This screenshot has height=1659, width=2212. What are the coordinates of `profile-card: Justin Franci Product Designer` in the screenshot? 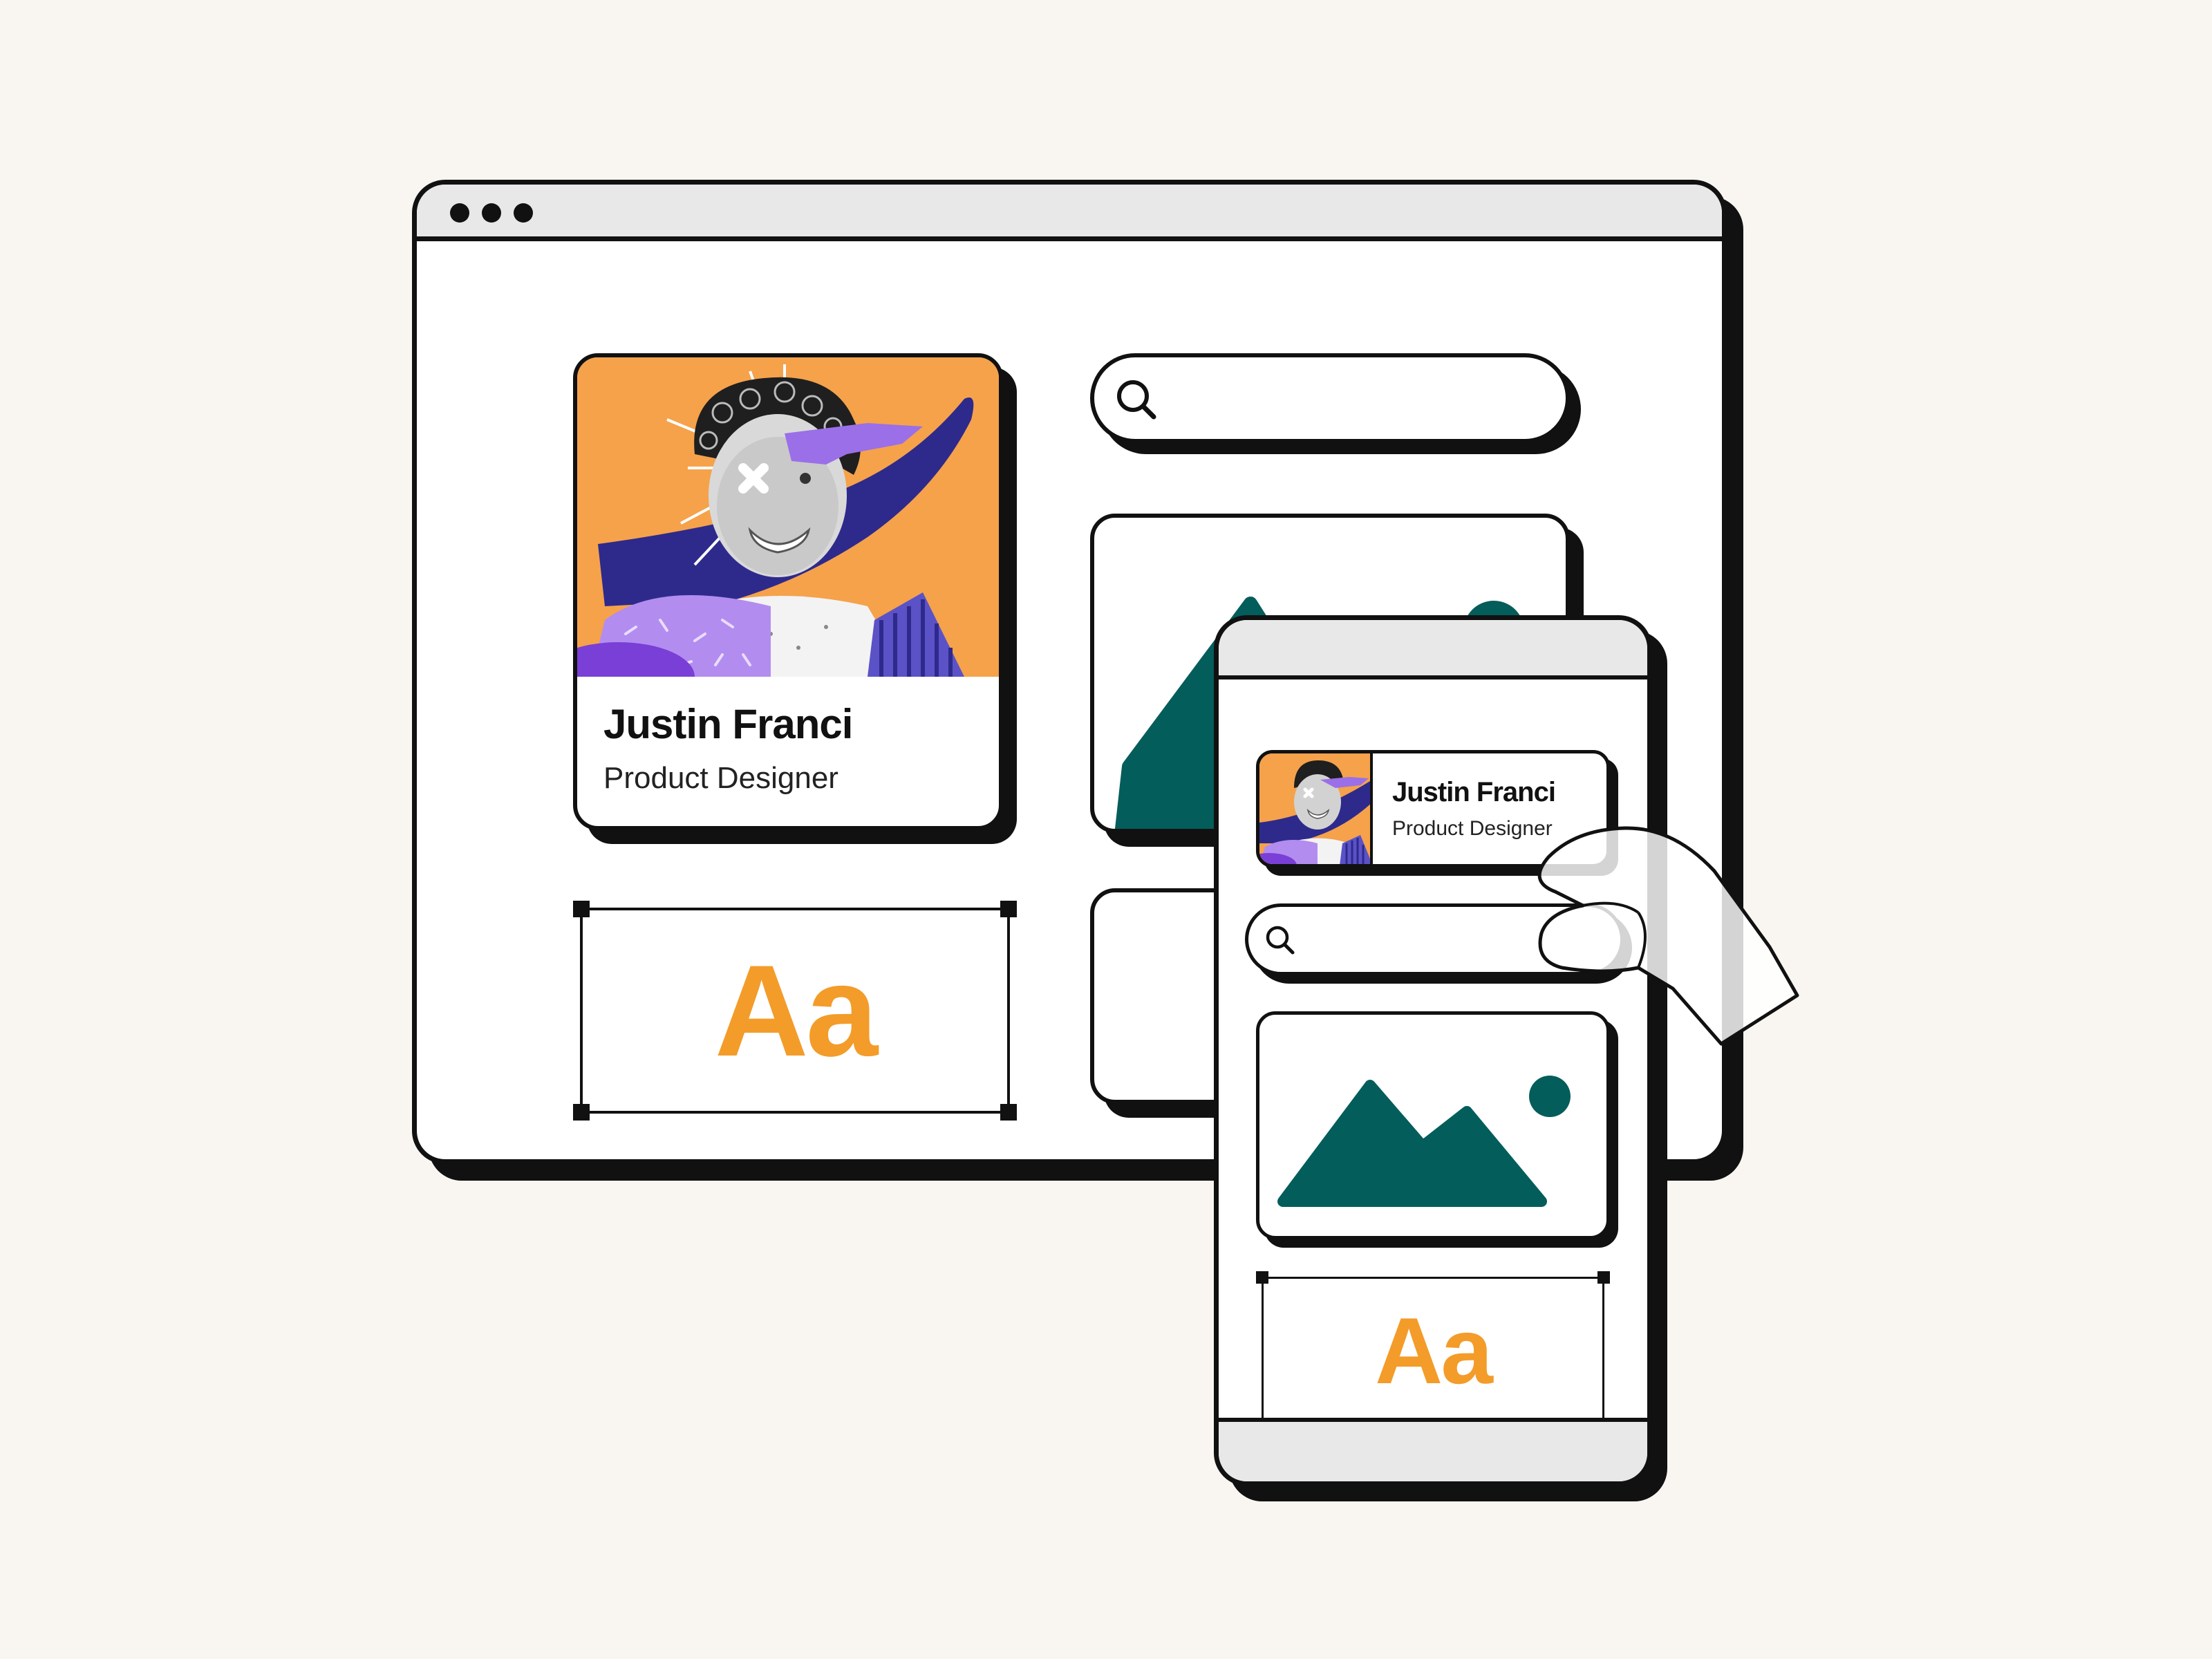 It's located at (788, 591).